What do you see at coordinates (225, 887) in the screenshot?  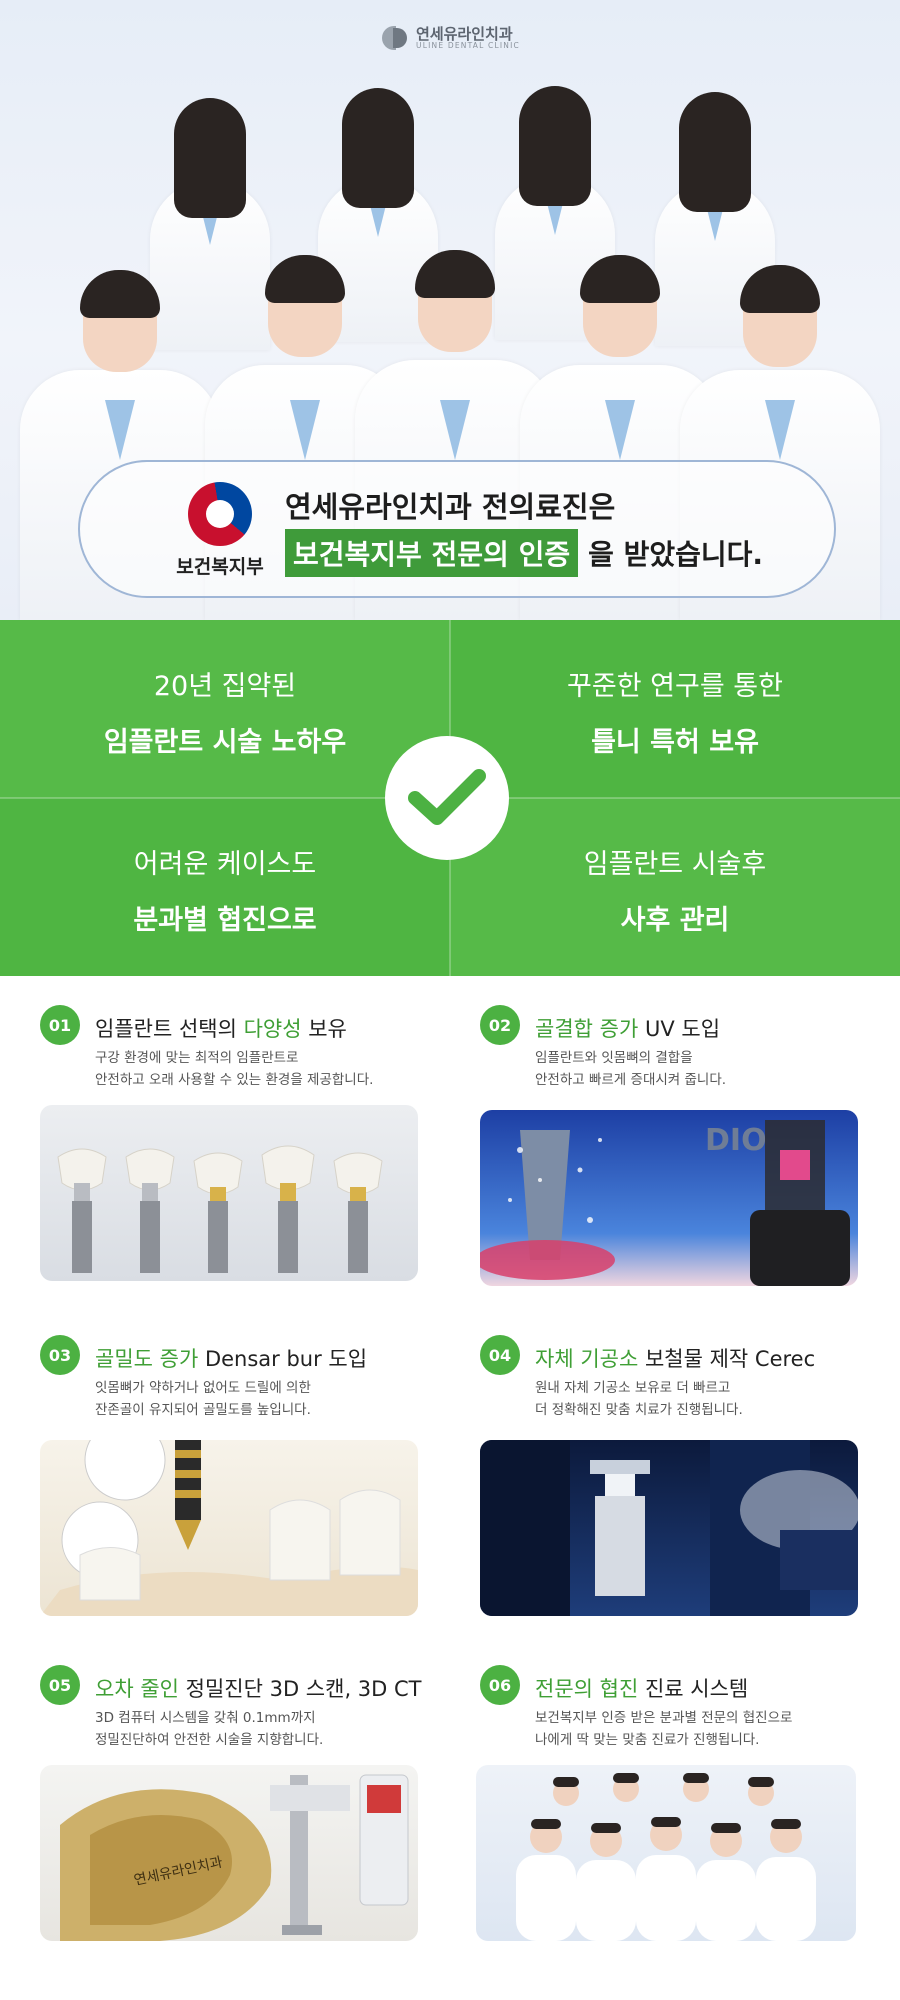 I see `feature-cell: 어려운 케이스도 분과별 협진으로` at bounding box center [225, 887].